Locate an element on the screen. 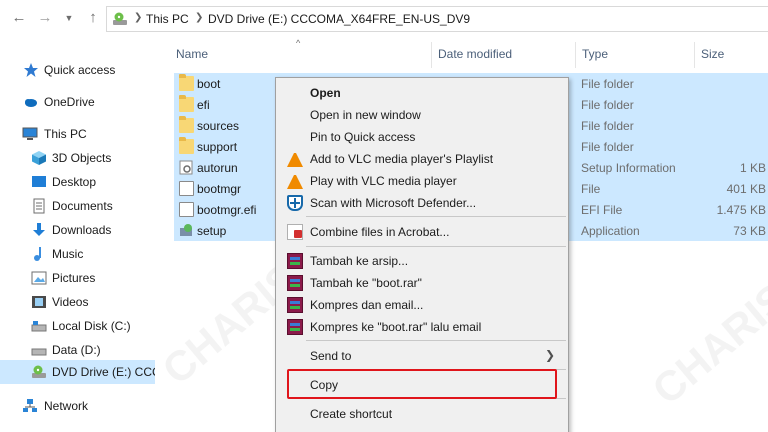 The image size is (768, 432). column-header-size: Size is located at coordinates (712, 54).